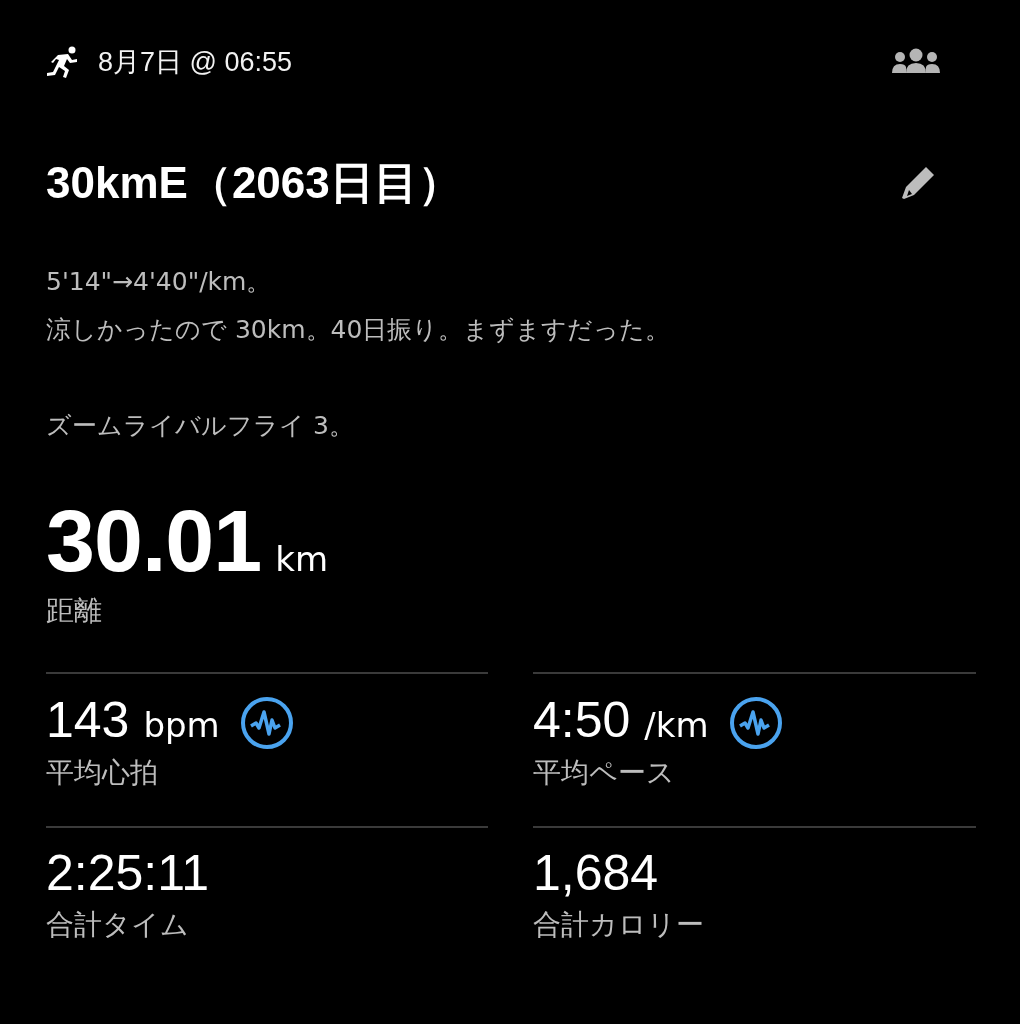 The height and width of the screenshot is (1024, 1020). What do you see at coordinates (102, 773) in the screenshot?
I see `stat-label: 平均心拍` at bounding box center [102, 773].